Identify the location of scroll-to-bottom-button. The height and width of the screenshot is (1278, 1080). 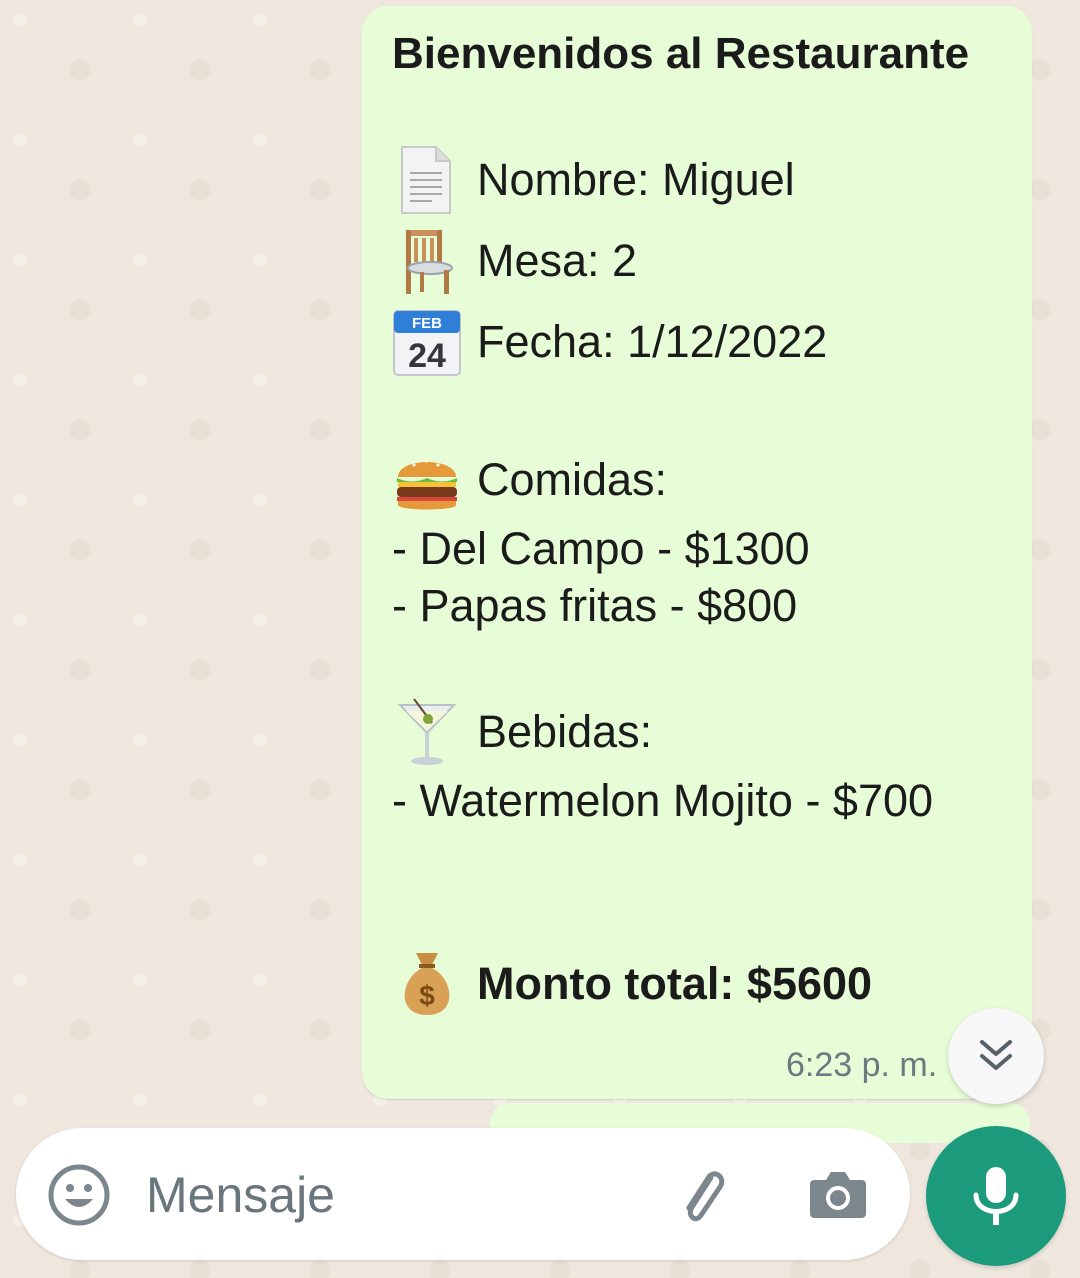
(996, 1056).